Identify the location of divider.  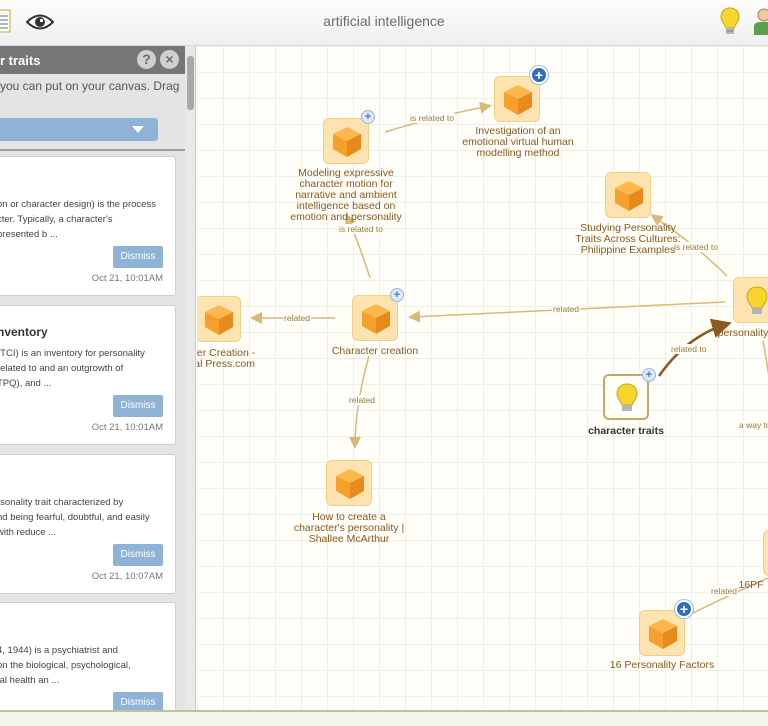
(92, 150).